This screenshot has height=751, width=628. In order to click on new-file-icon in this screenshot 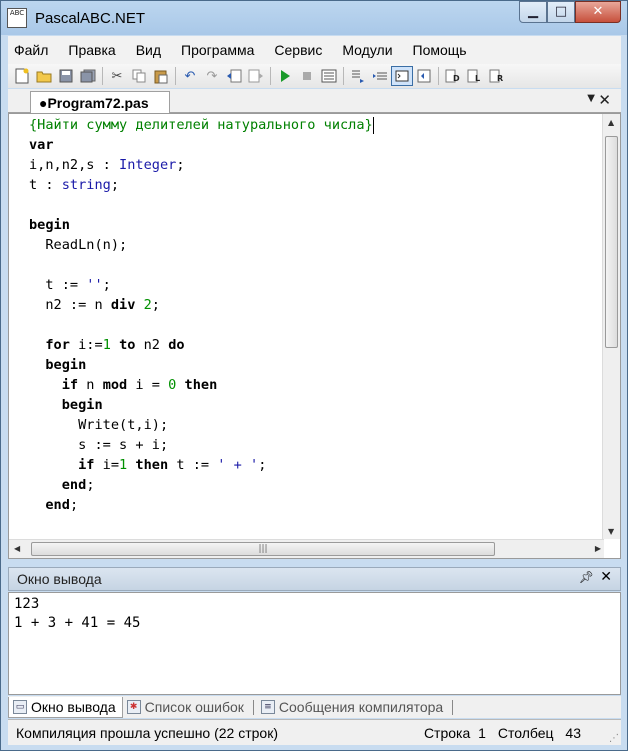, I will do `click(22, 76)`.